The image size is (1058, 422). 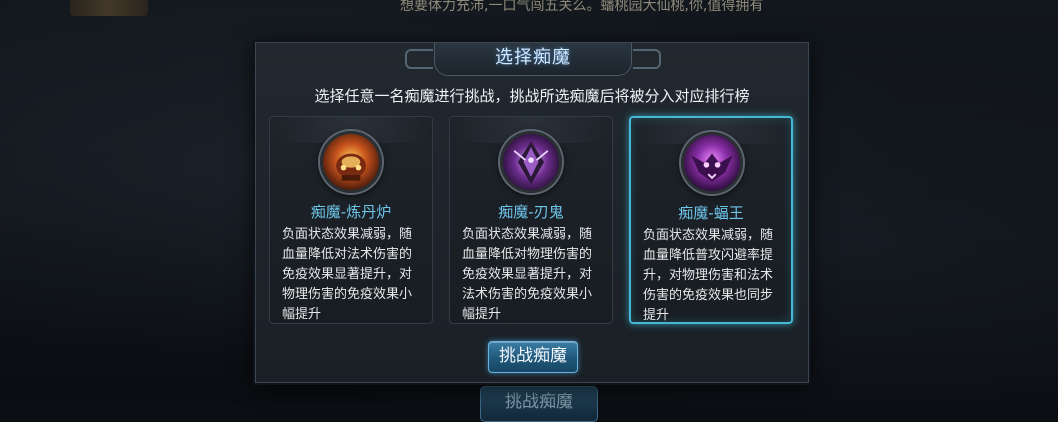 I want to click on demon-card-name: 痴魔-刃鬼, so click(x=531, y=212).